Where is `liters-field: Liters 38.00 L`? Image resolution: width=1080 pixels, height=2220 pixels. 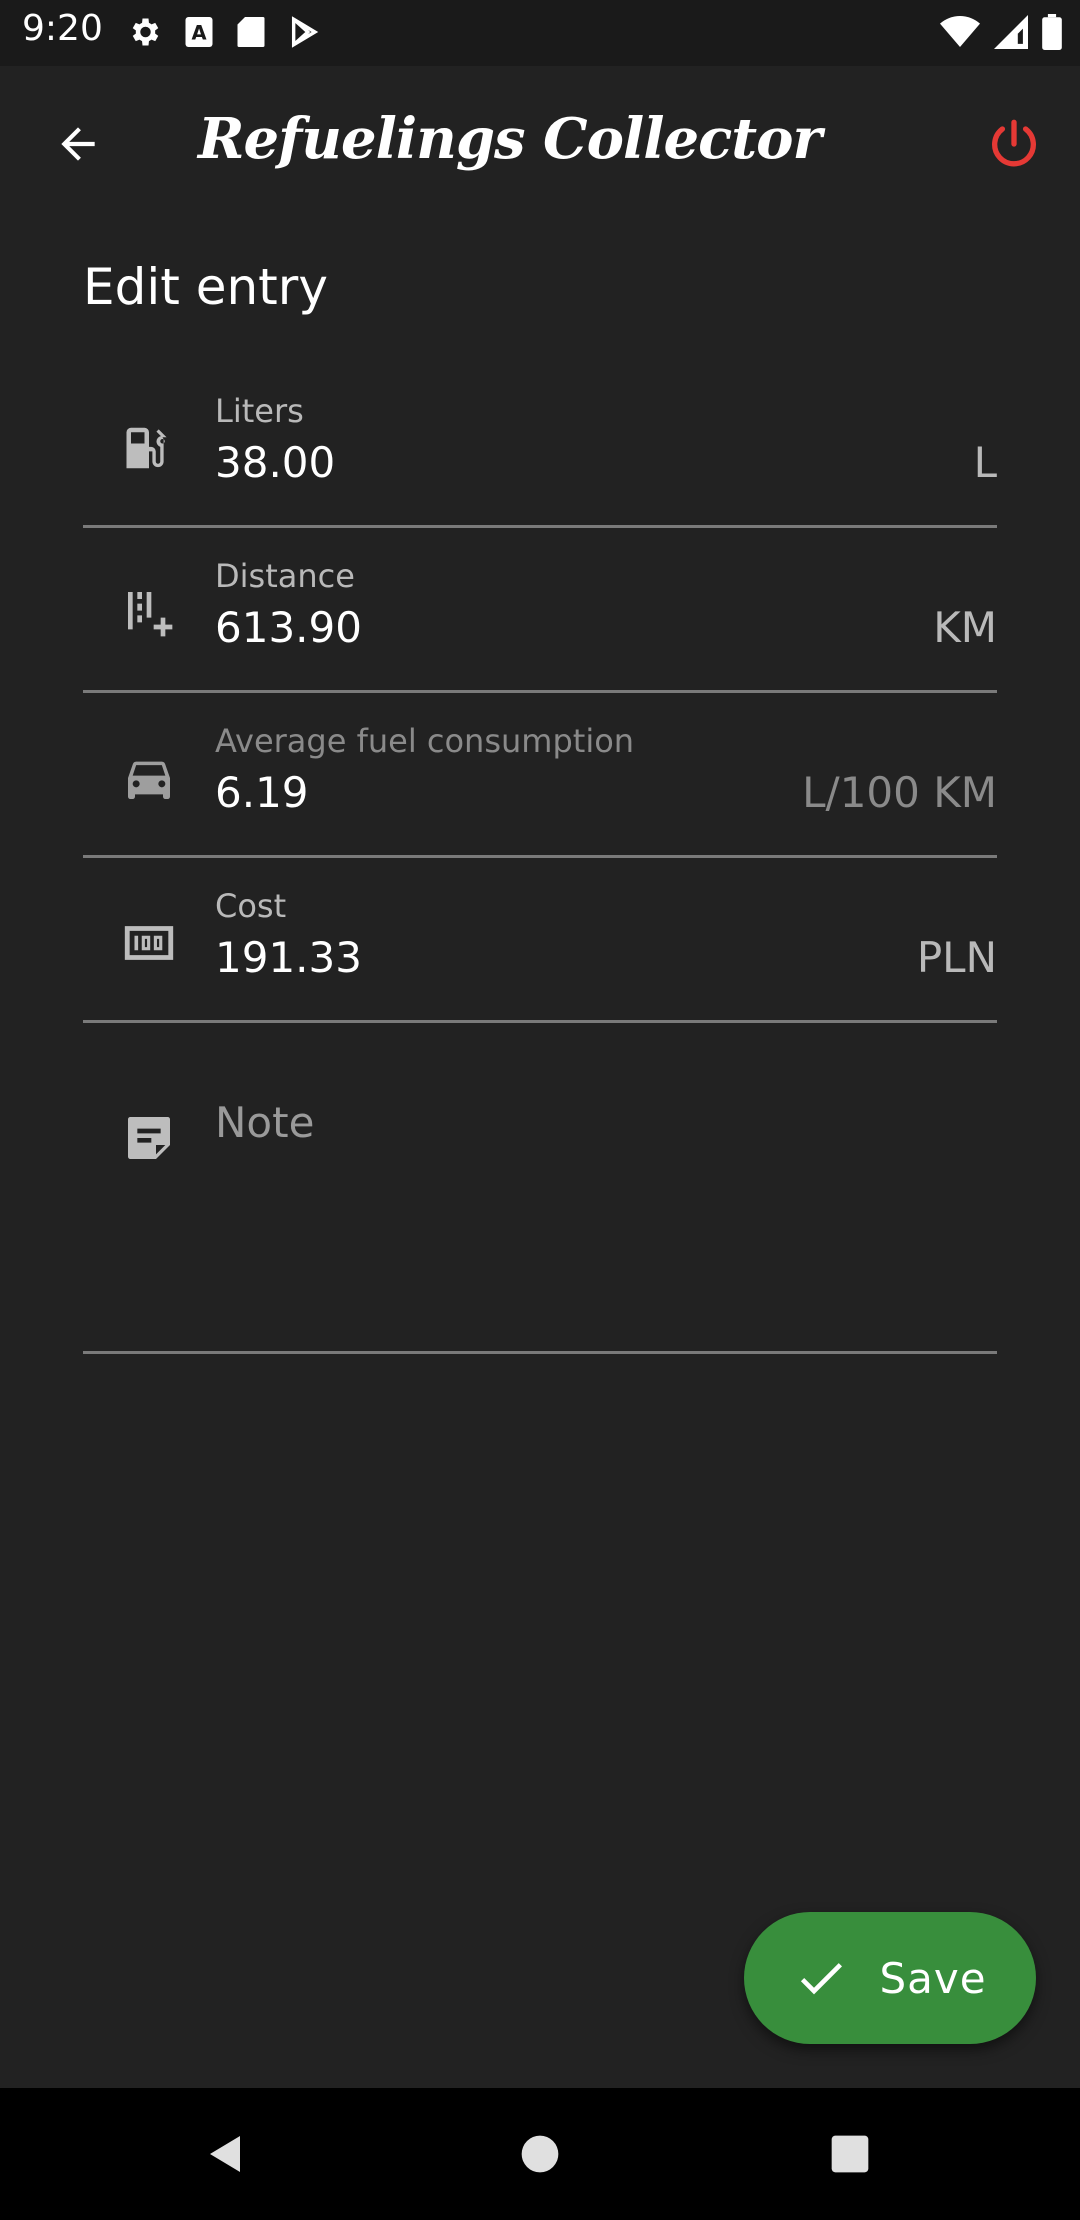
liters-field: Liters 38.00 L is located at coordinates (540, 452).